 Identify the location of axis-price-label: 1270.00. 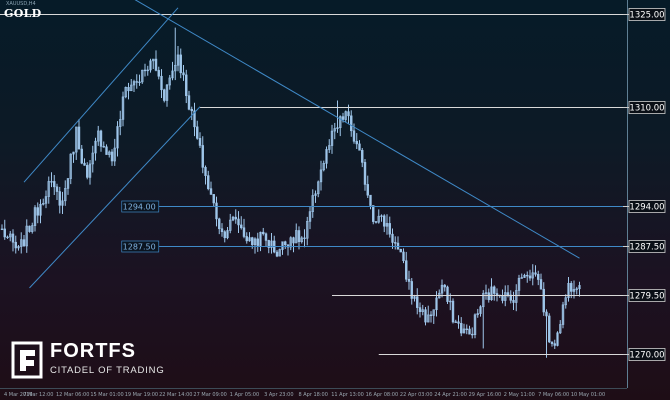
(644, 354).